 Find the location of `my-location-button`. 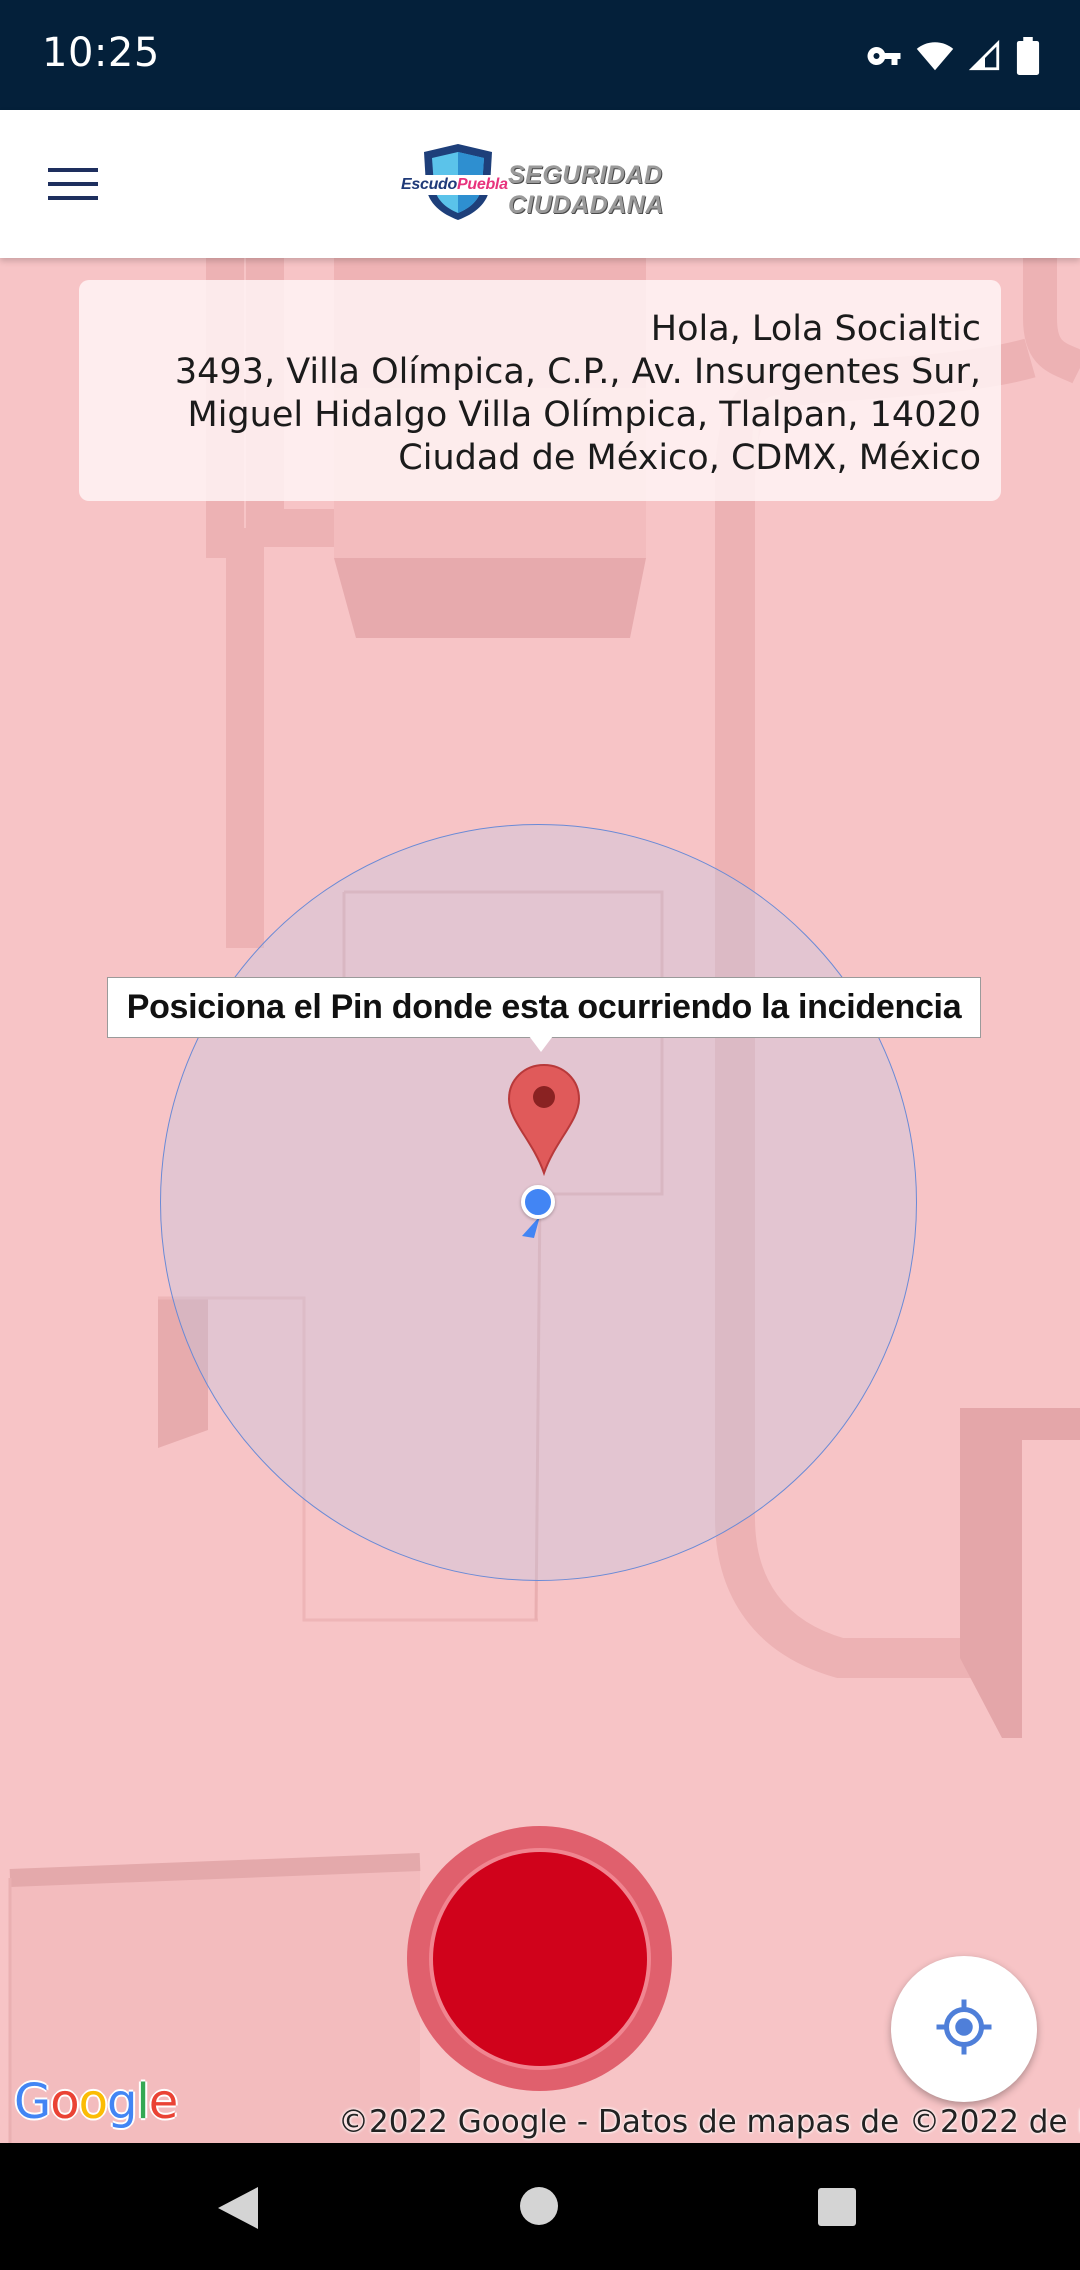

my-location-button is located at coordinates (964, 2029).